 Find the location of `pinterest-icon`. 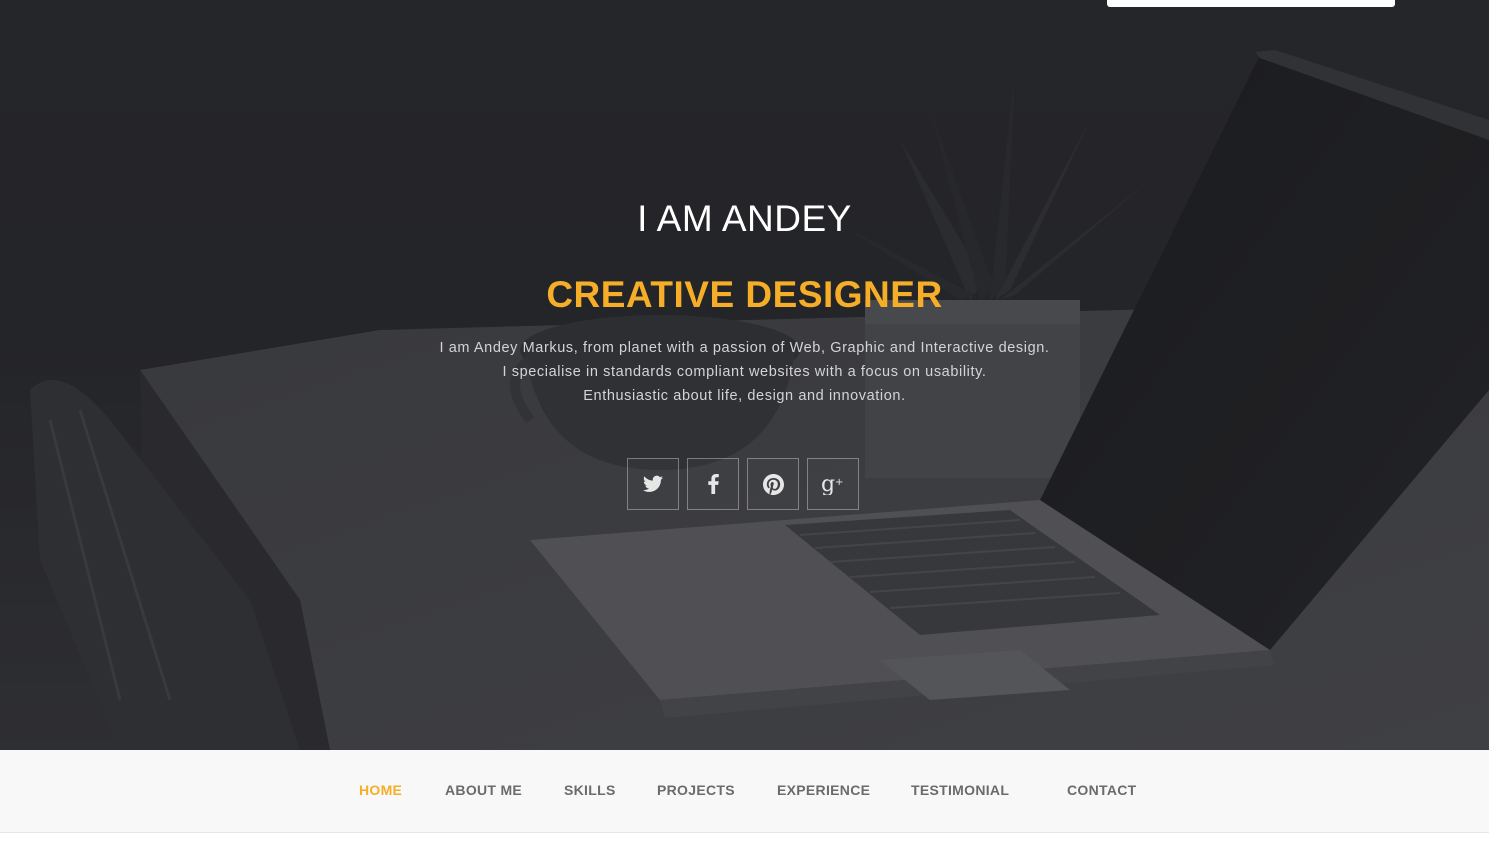

pinterest-icon is located at coordinates (773, 484).